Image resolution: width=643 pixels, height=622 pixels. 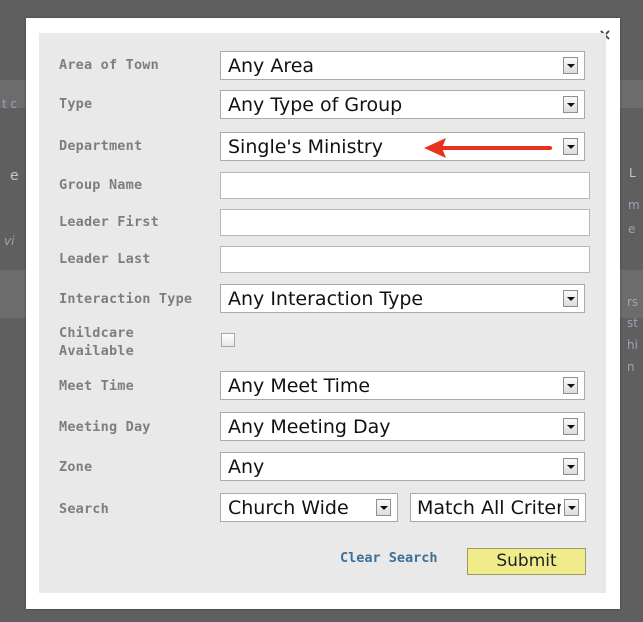 I want to click on leader-first-field, so click(x=405, y=222).